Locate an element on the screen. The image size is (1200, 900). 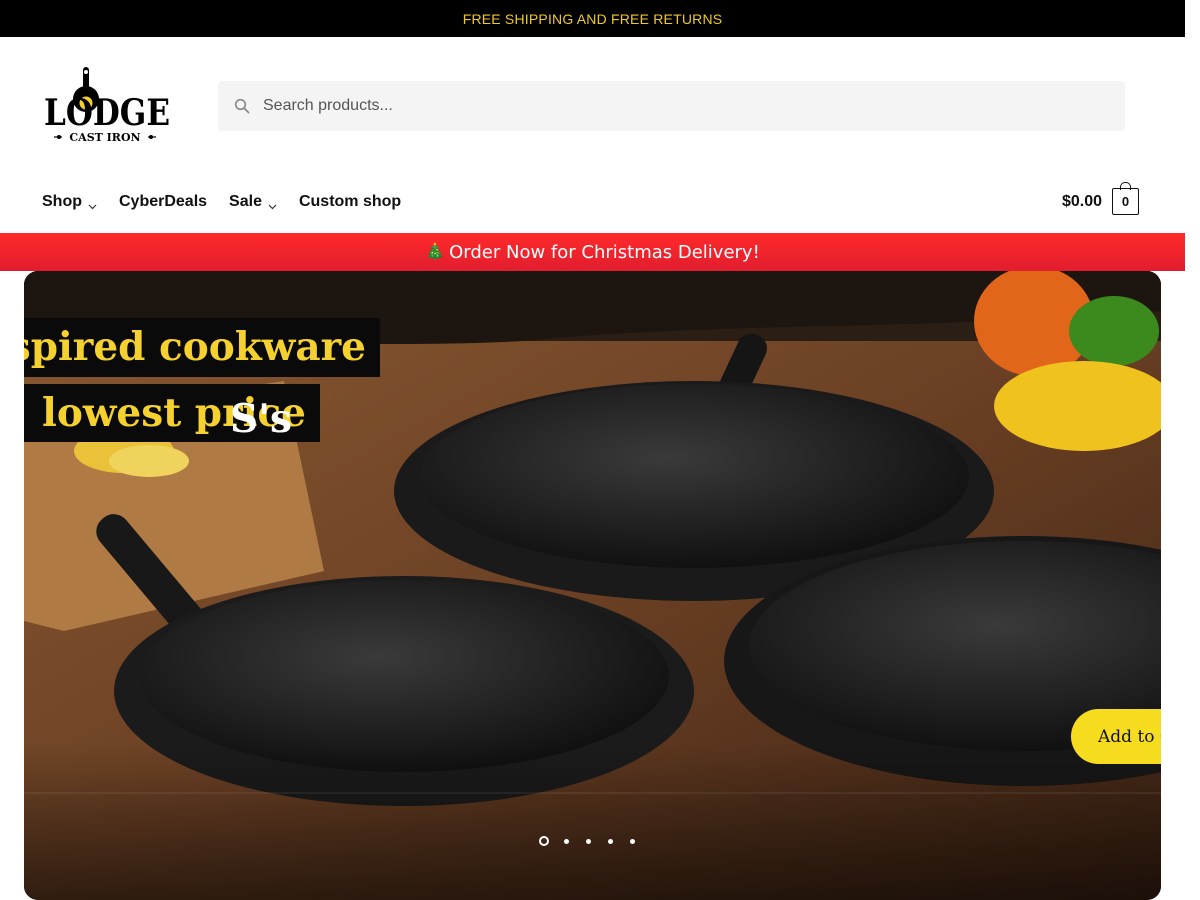
announcement-bar: FREE SHIPPING AND FREE RETURNS is located at coordinates (592, 18).